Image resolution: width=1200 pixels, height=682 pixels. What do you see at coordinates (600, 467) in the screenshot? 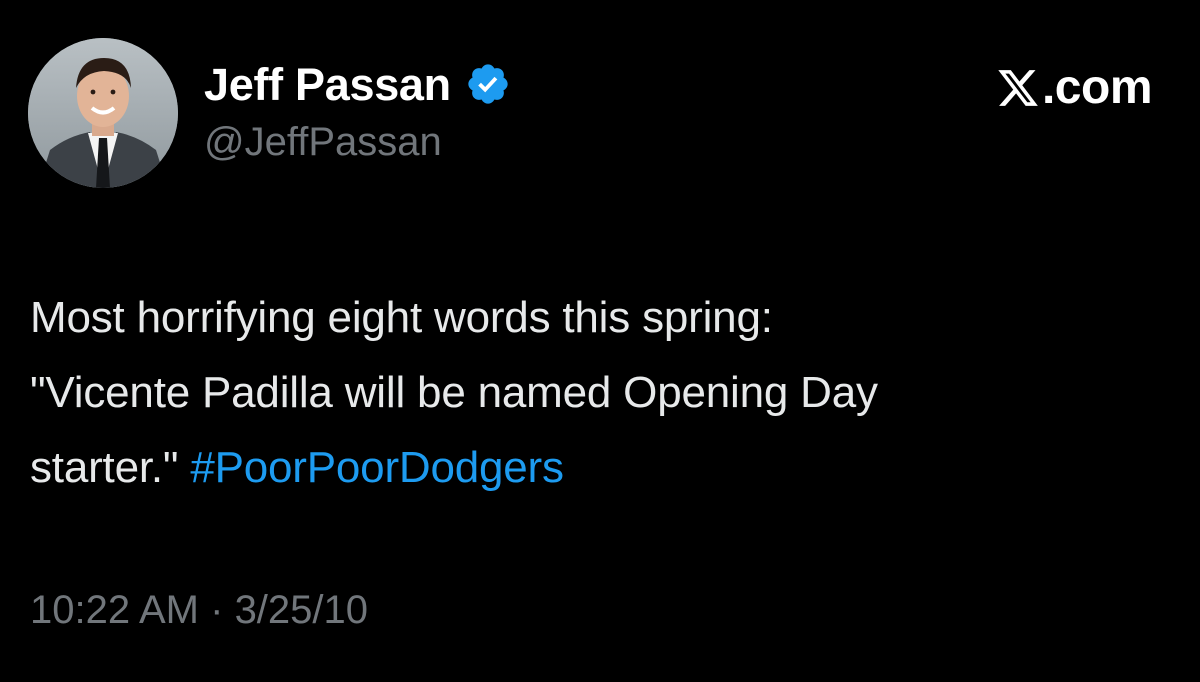
I see `tweet-text-line: starter." #PoorPoorDodgers` at bounding box center [600, 467].